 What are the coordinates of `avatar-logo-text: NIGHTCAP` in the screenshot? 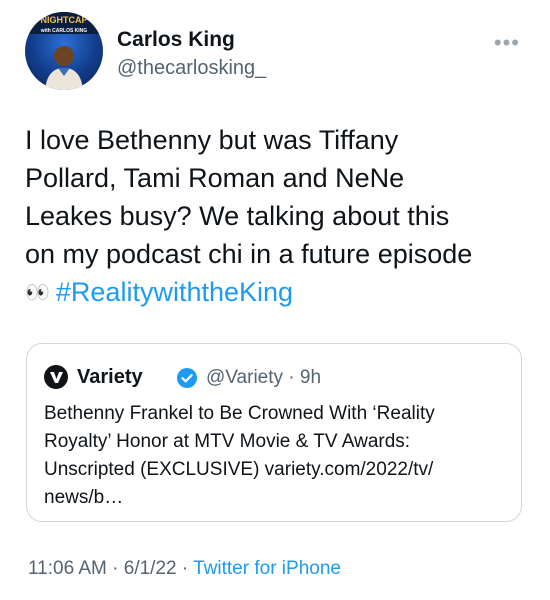 It's located at (64, 20).